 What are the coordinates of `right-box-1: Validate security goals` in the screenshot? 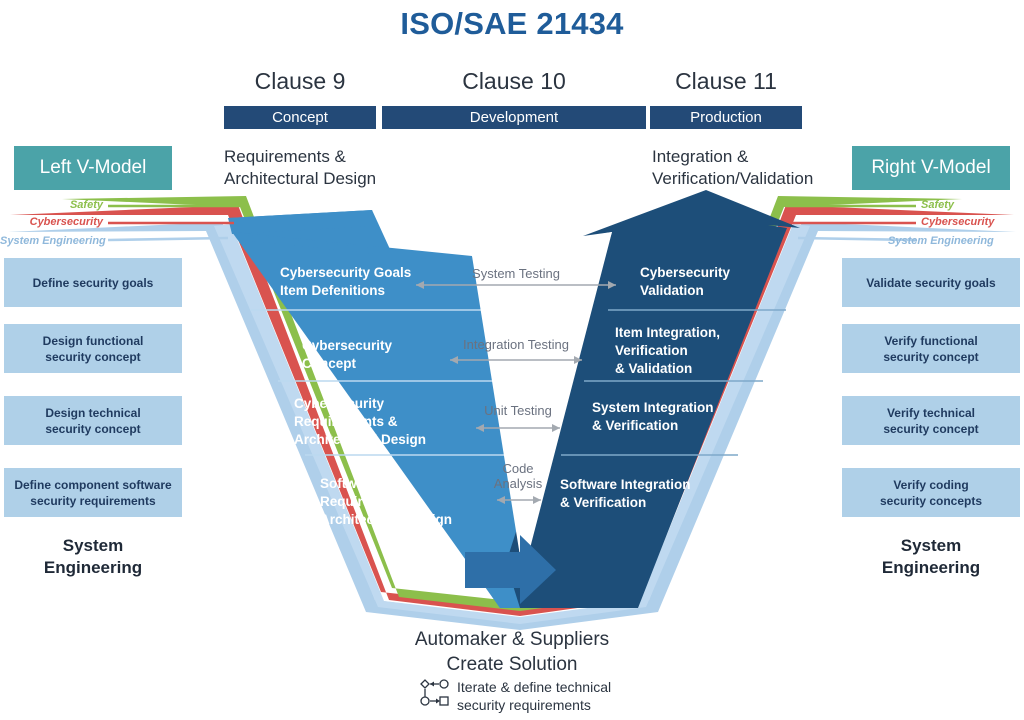 It's located at (931, 282).